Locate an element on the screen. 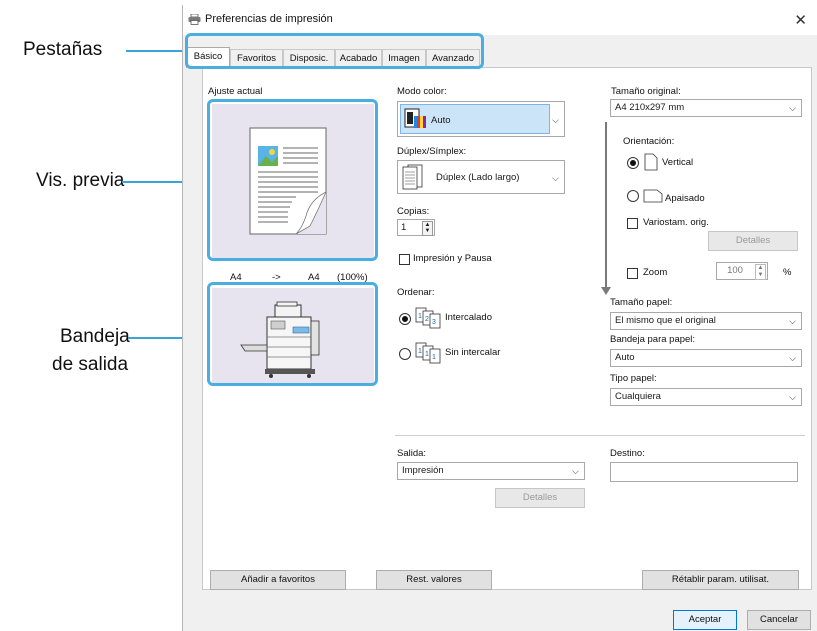 Image resolution: width=817 pixels, height=631 pixels. landscape-icon is located at coordinates (653, 196).